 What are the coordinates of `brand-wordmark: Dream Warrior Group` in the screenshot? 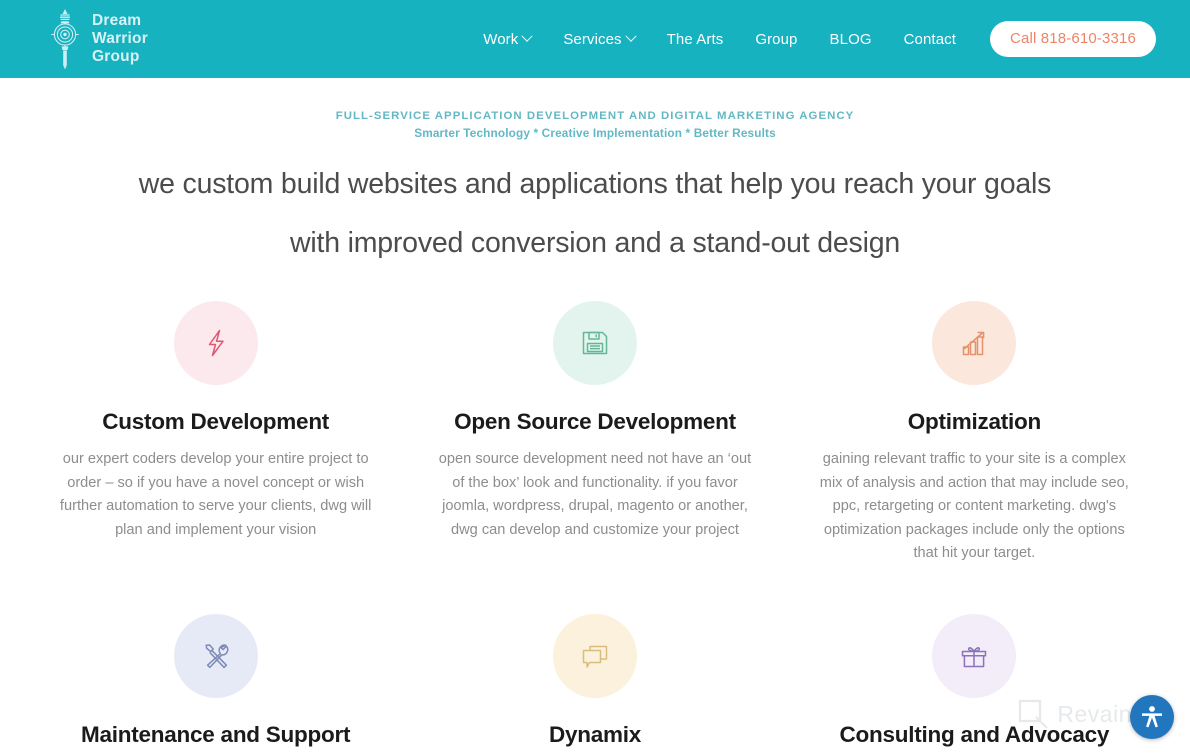 It's located at (120, 39).